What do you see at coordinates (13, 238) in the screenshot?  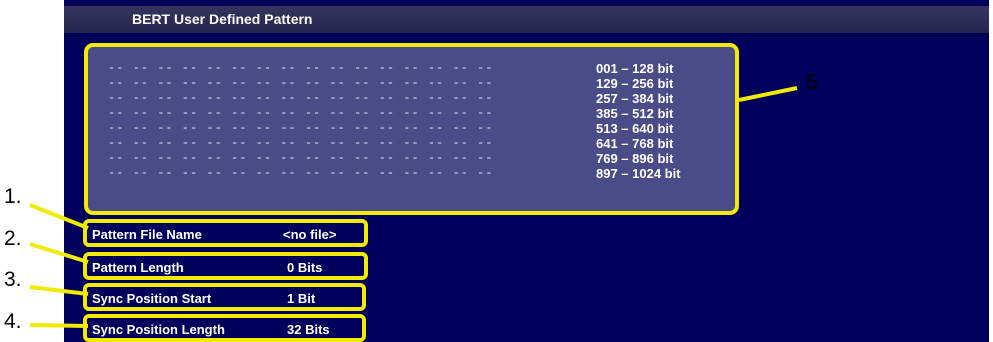 I see `callout-marker-2: 2.` at bounding box center [13, 238].